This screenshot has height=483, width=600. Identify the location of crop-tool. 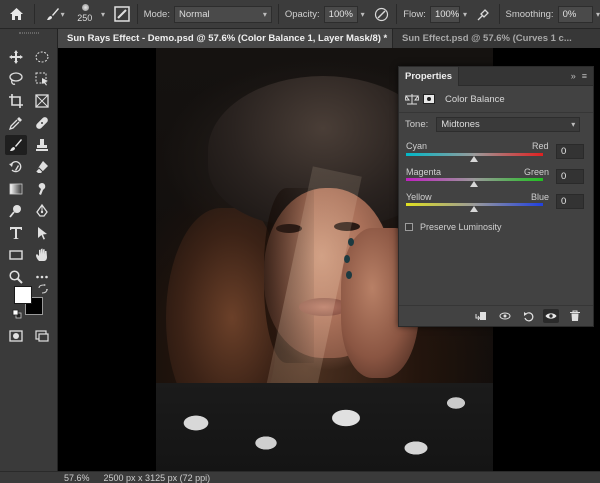
(16, 101).